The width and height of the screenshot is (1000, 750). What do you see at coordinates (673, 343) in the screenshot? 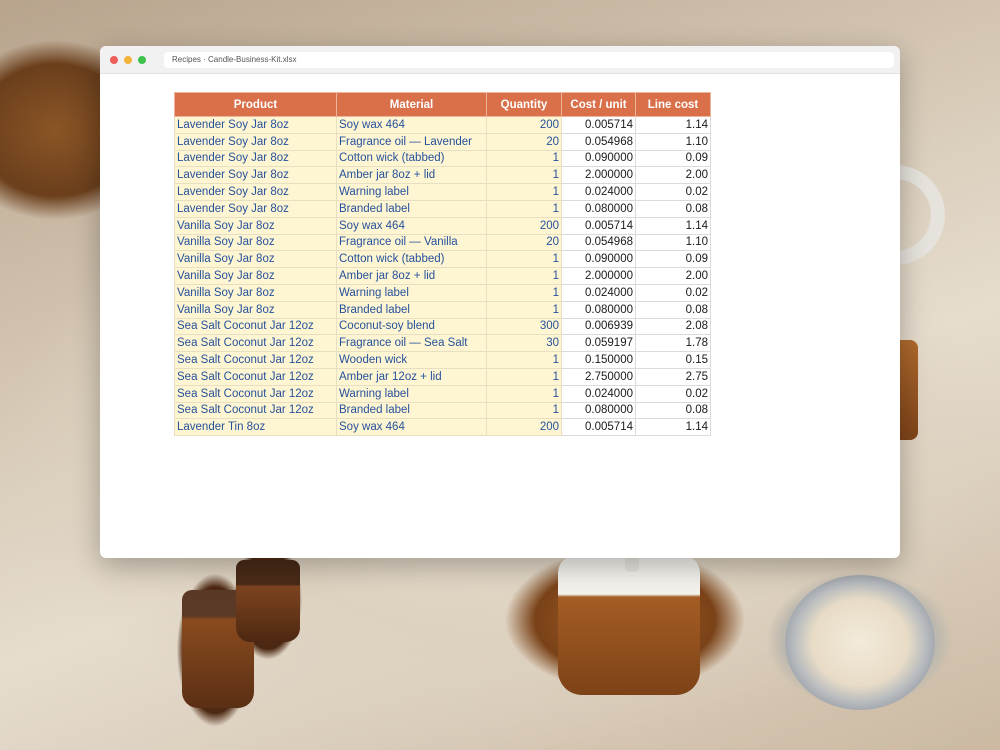
I see `line-cost-cell: 1.78` at bounding box center [673, 343].